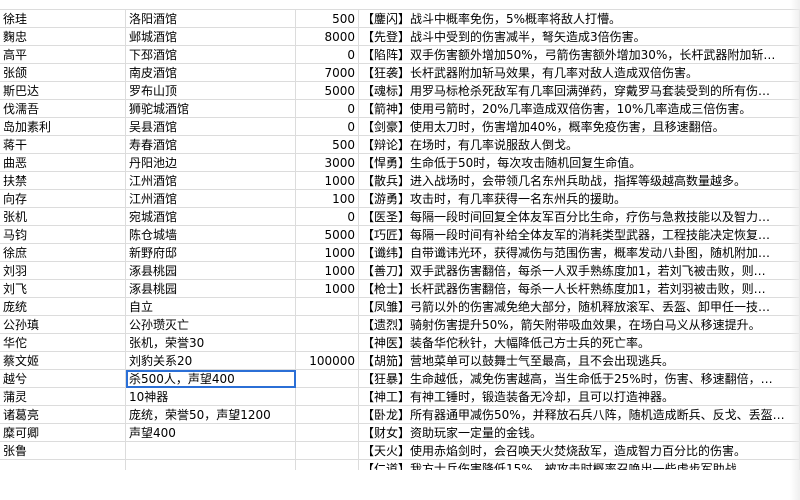  I want to click on cell-source: 公孙瓒灭亡, so click(211, 325).